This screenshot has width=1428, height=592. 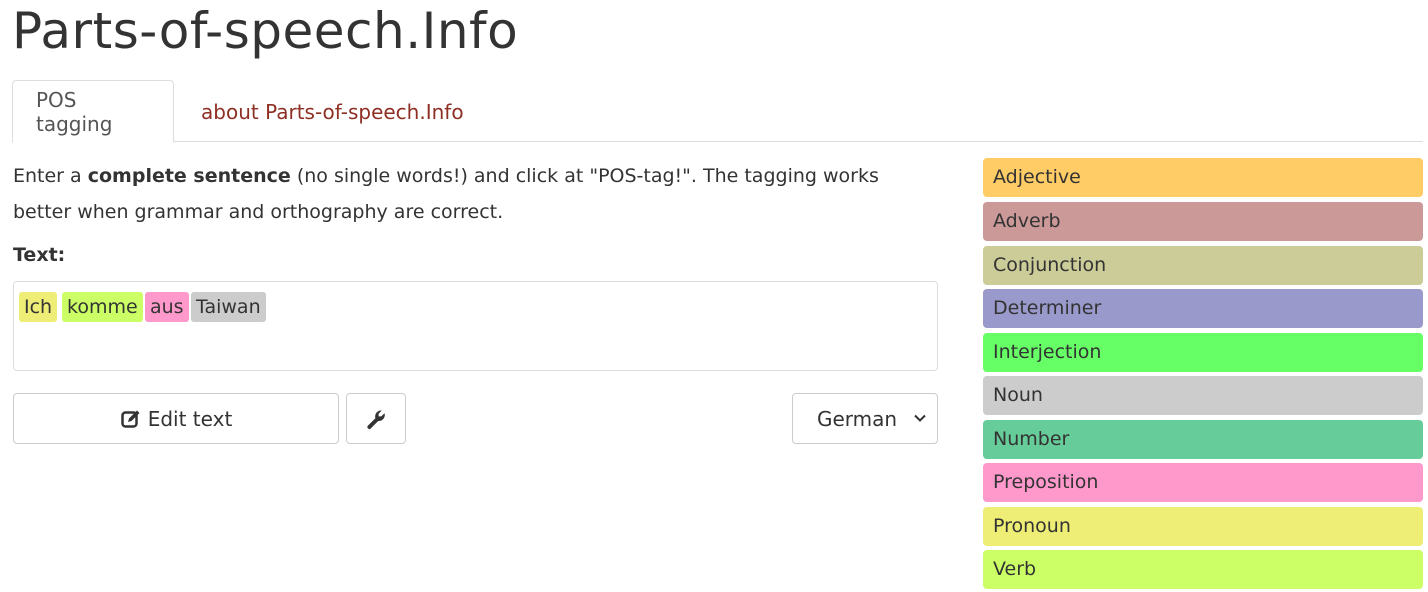 What do you see at coordinates (265, 31) in the screenshot?
I see `site-title: Parts-of-speech.Info` at bounding box center [265, 31].